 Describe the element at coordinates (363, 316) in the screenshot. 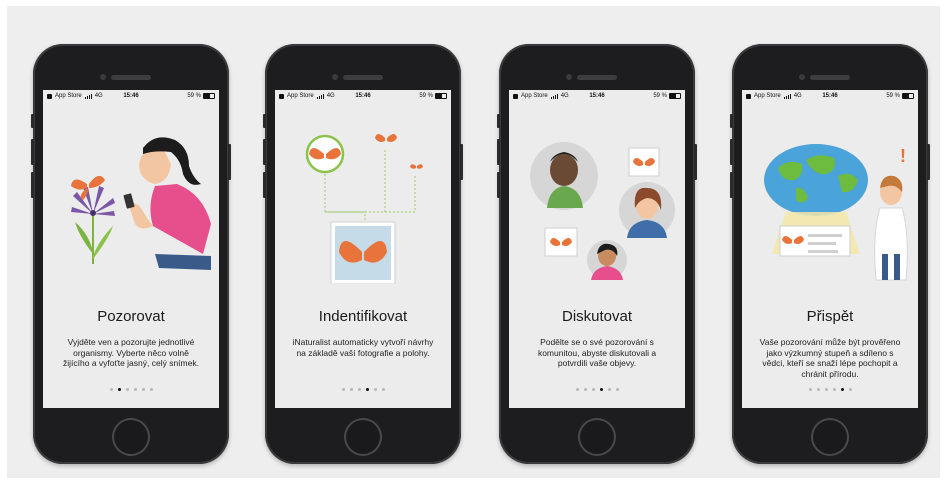

I see `screen-title: Indentifikovat` at that location.